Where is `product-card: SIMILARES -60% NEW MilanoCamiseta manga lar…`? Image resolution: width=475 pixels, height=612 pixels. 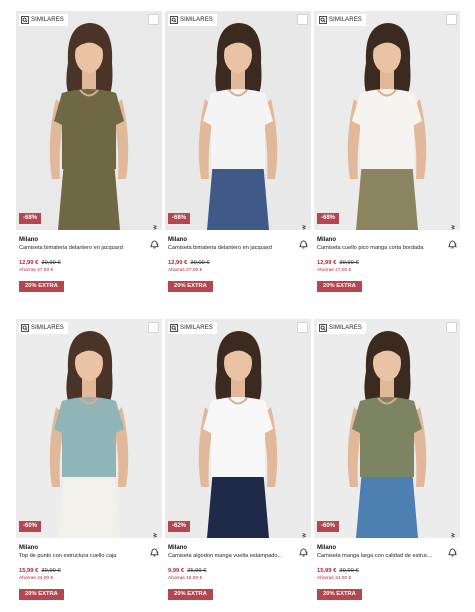
product-card: SIMILARES -60% NEW MilanoCamiseta manga lar… is located at coordinates (387, 465).